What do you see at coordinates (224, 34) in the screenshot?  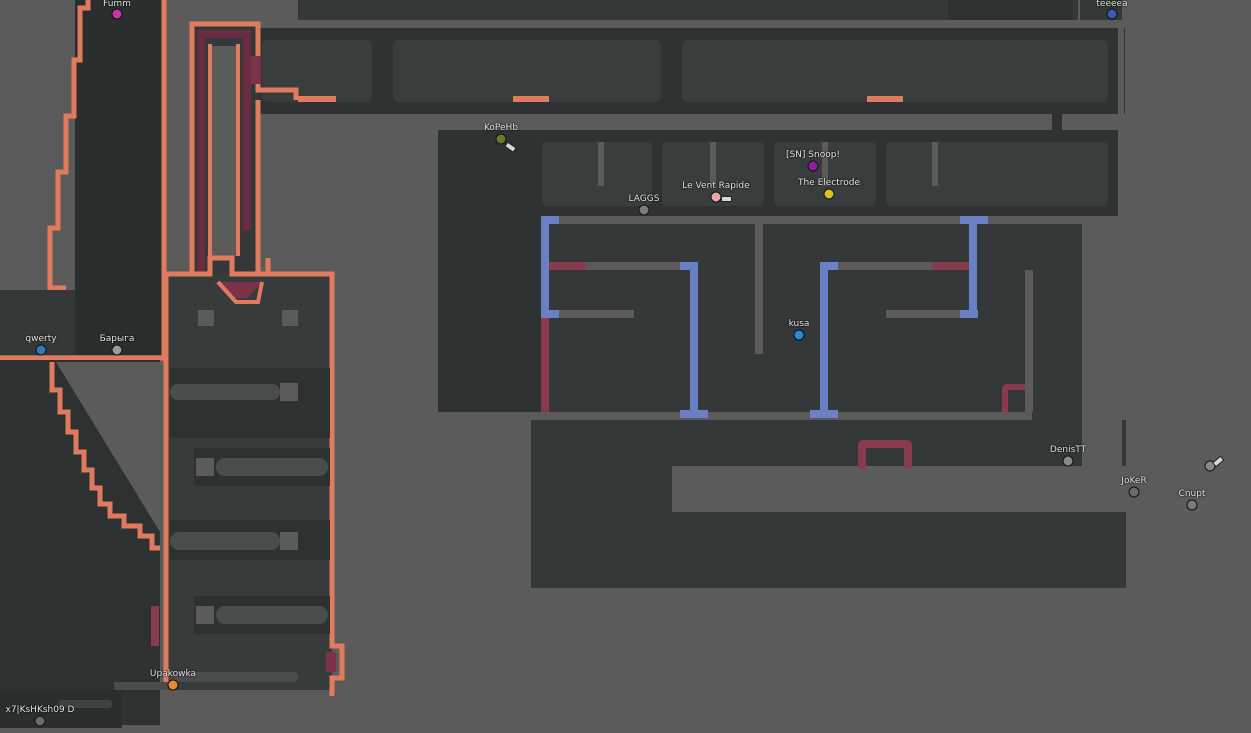 I see `freeze-row` at bounding box center [224, 34].